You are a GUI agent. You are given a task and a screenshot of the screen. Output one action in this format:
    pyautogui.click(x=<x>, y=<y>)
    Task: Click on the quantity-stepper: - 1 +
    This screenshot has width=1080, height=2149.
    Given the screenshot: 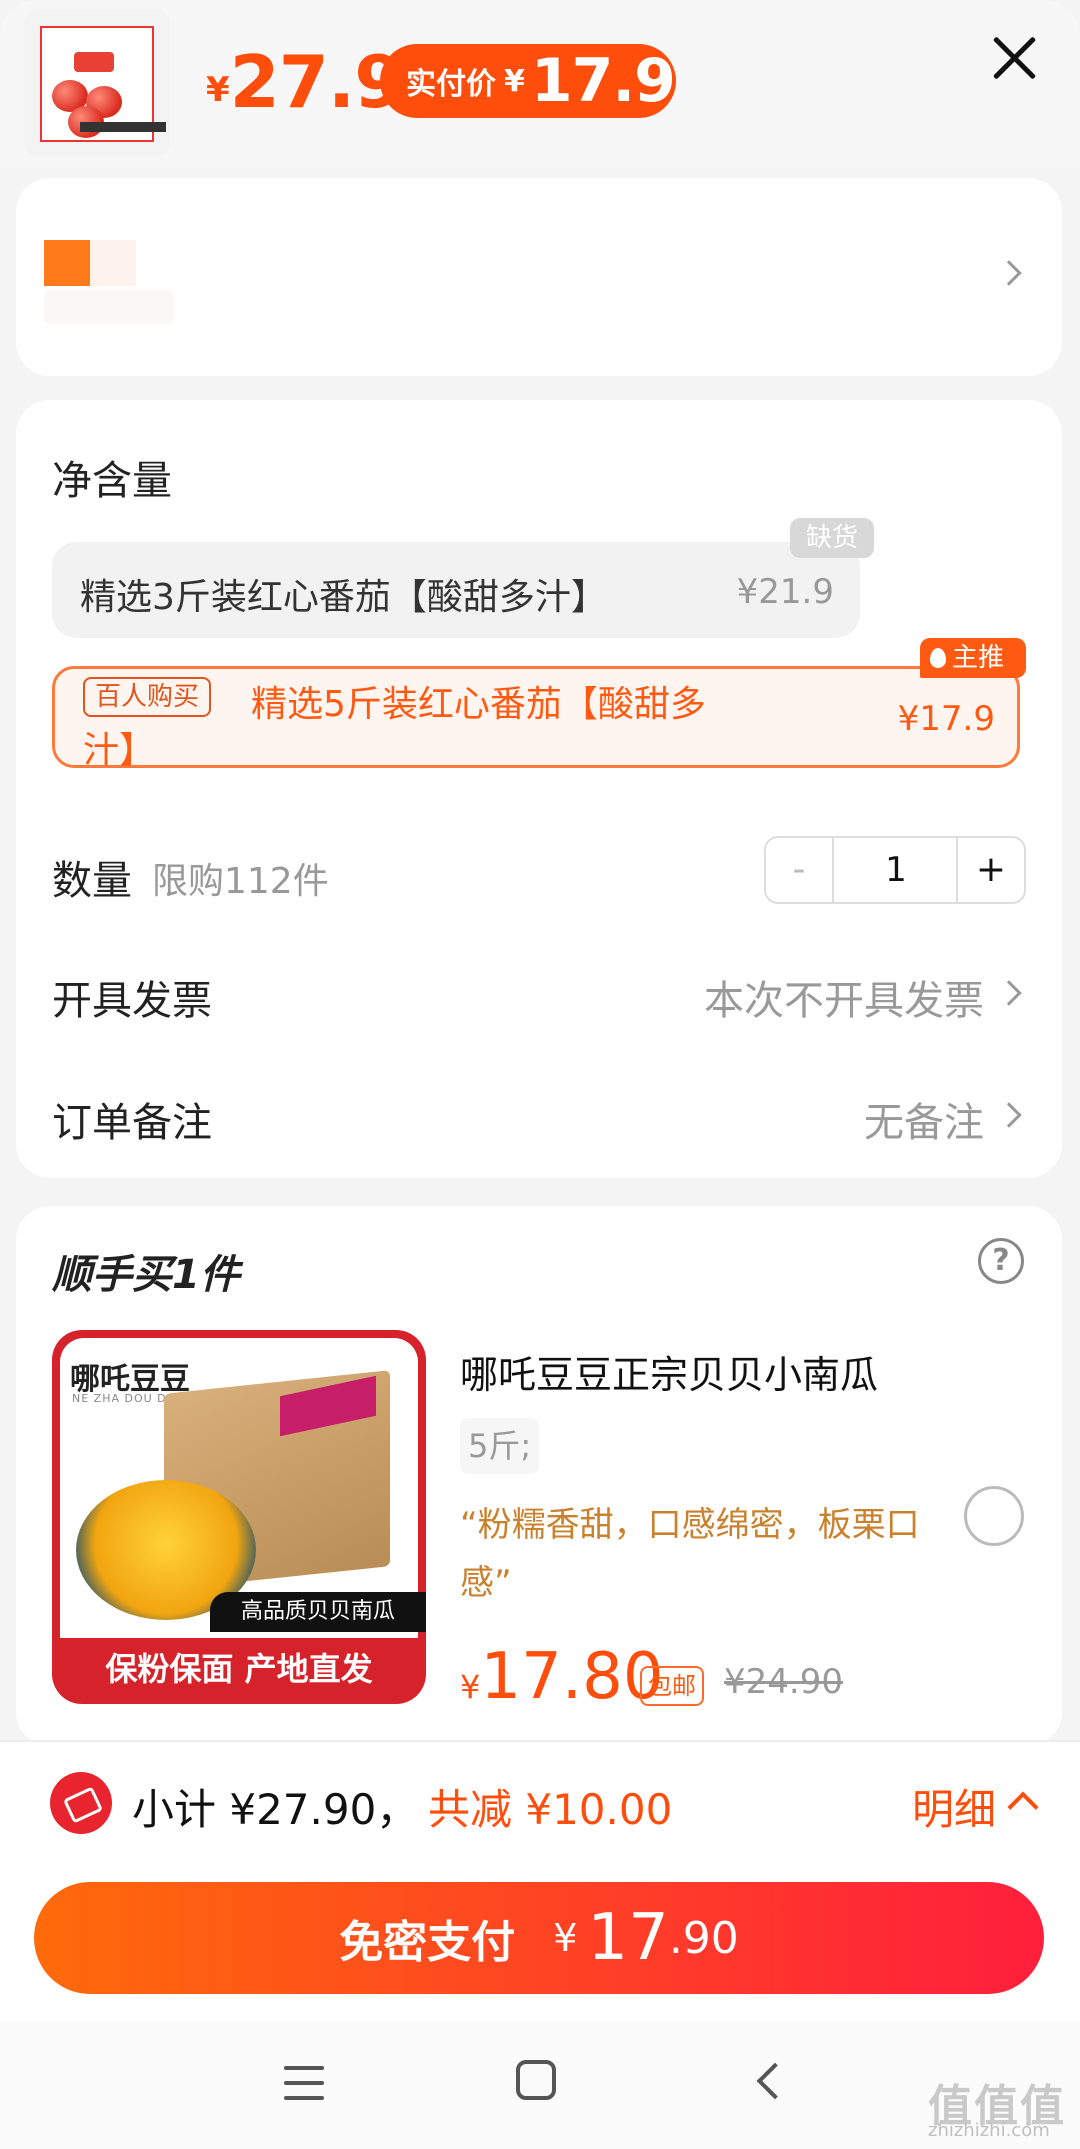 What is the action you would take?
    pyautogui.click(x=895, y=870)
    